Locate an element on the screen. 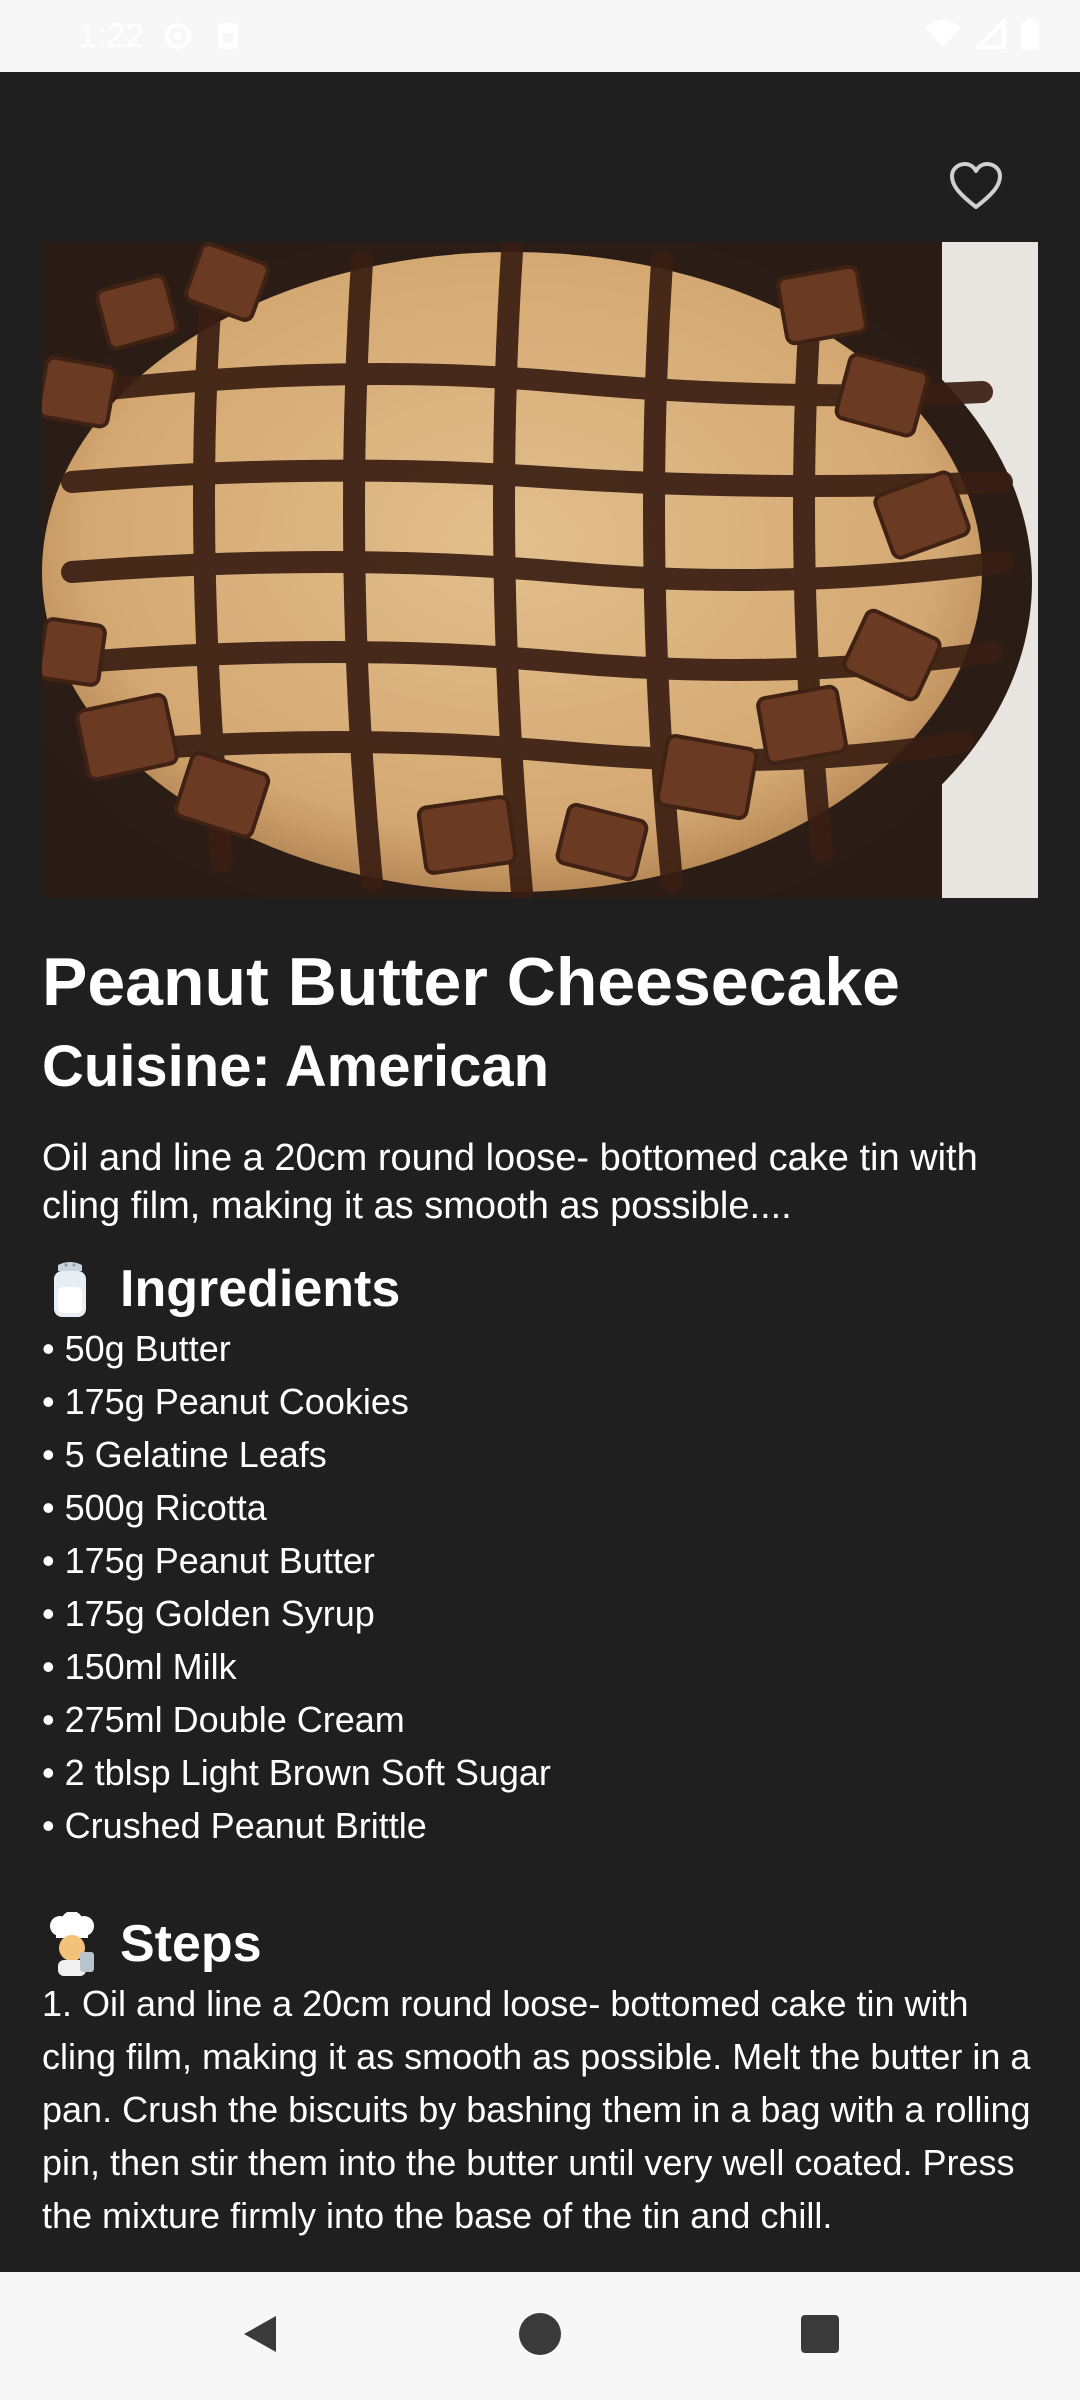 This screenshot has height=2400, width=1080. triangle-back-icon is located at coordinates (260, 2336).